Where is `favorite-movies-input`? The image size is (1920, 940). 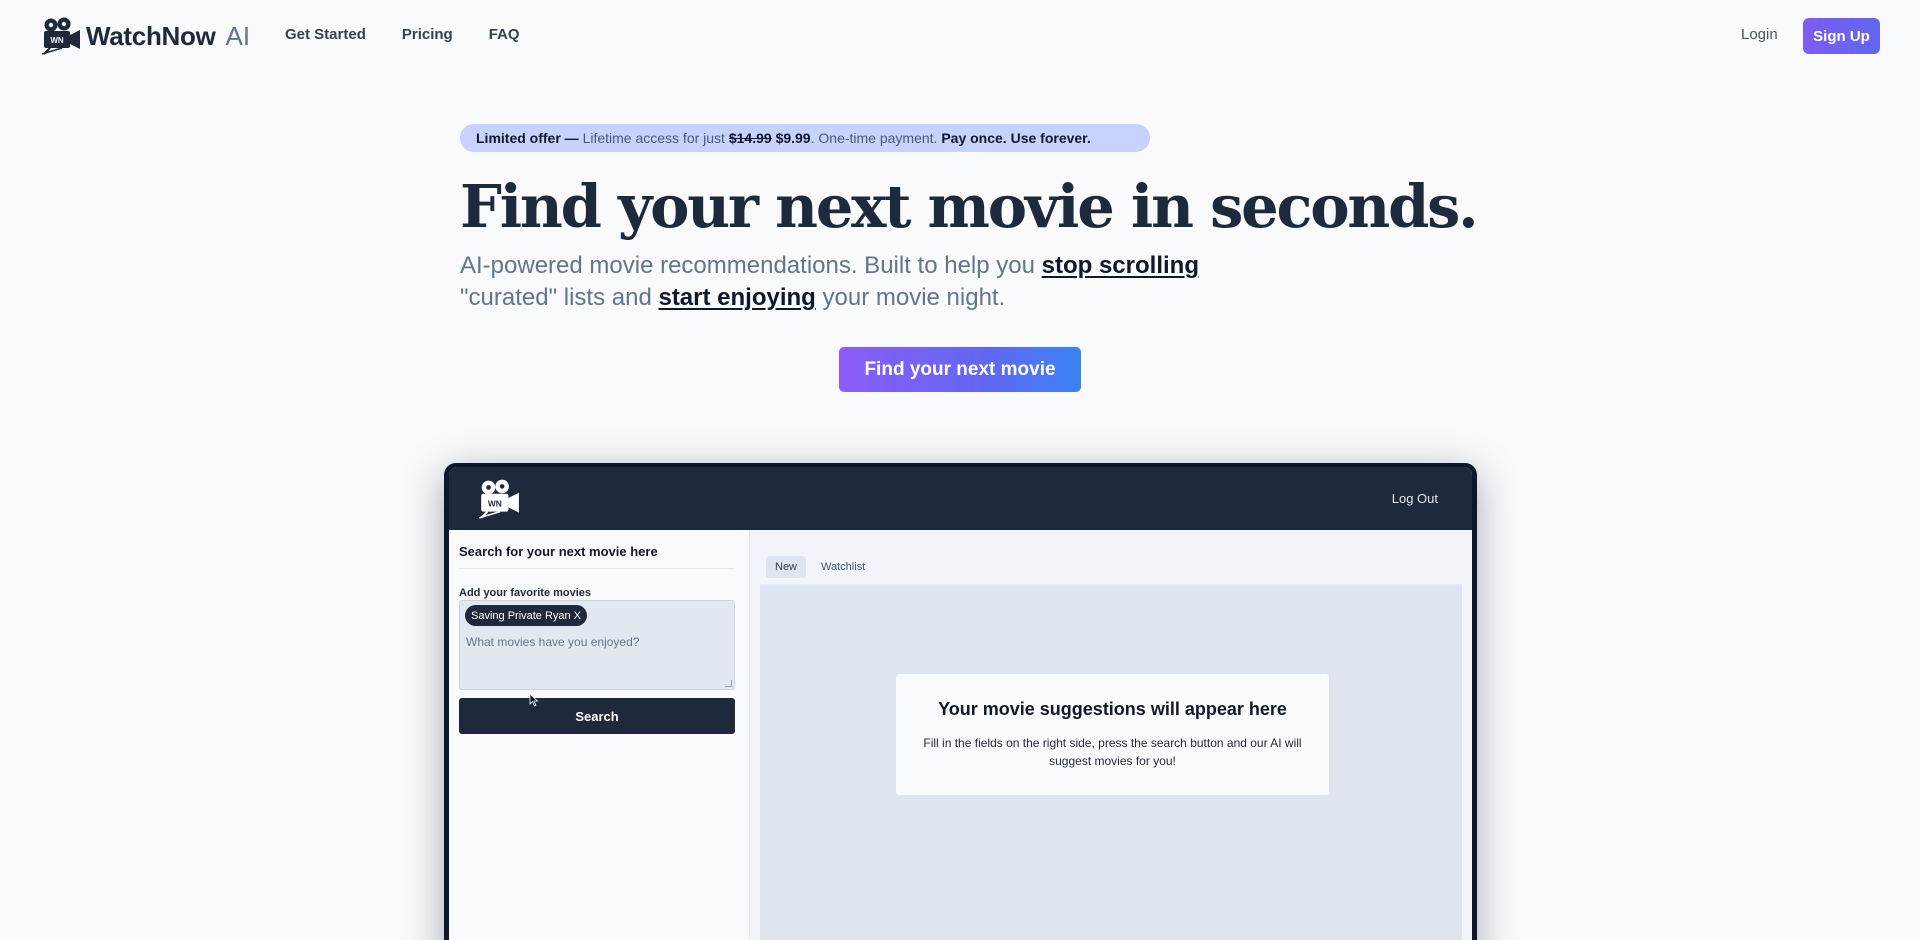
favorite-movies-input is located at coordinates (596, 642).